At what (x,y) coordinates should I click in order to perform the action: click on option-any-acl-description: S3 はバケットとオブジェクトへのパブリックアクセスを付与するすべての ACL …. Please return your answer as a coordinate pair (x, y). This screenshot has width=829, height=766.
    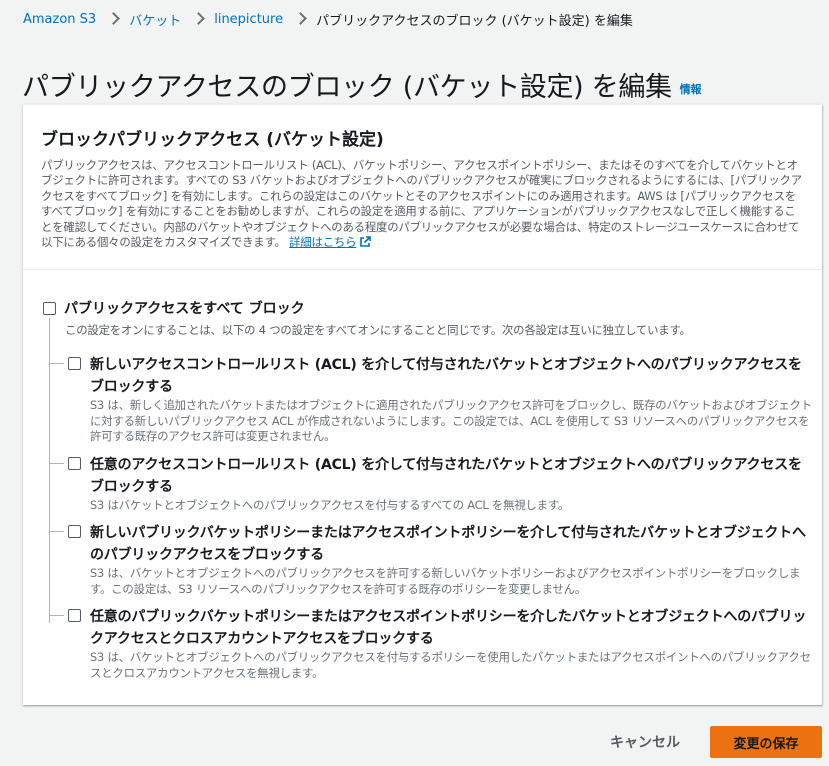
    Looking at the image, I should click on (330, 505).